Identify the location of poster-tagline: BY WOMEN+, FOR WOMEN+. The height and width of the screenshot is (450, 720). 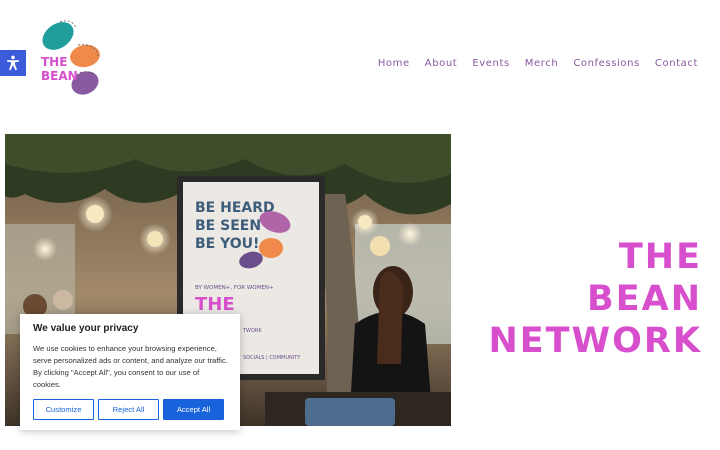
(234, 288).